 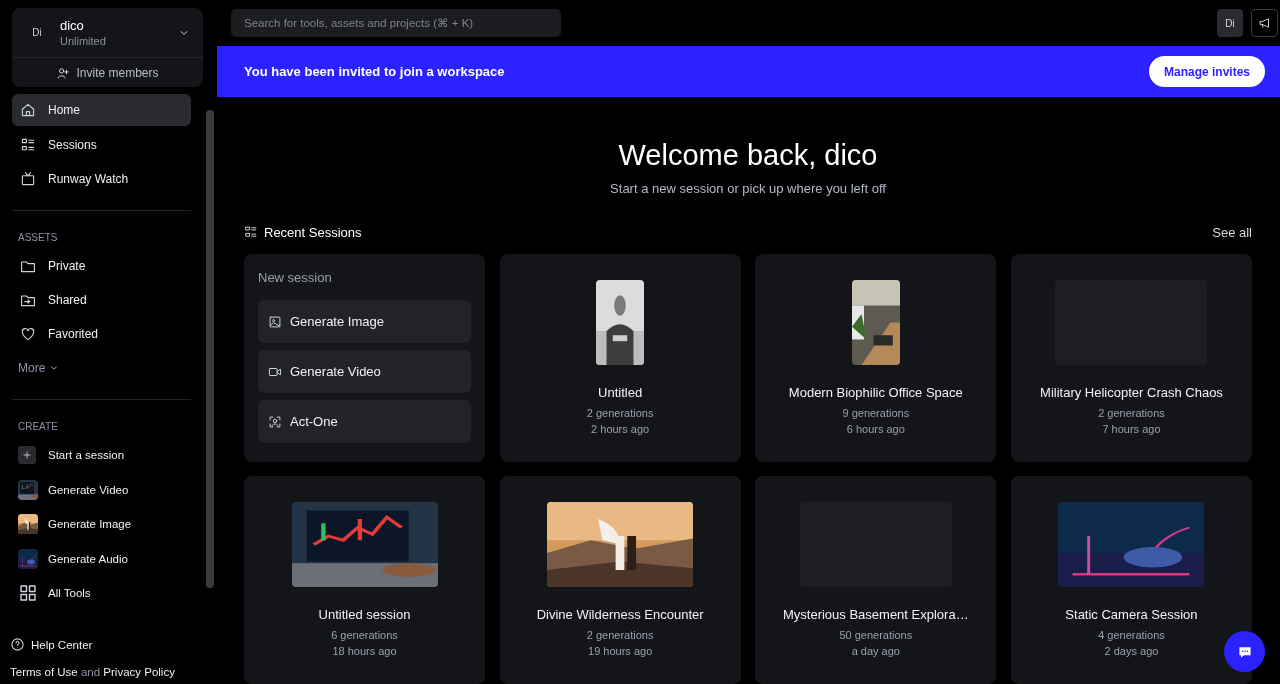 What do you see at coordinates (107, 593) in the screenshot?
I see `sidebar-item: All Tools` at bounding box center [107, 593].